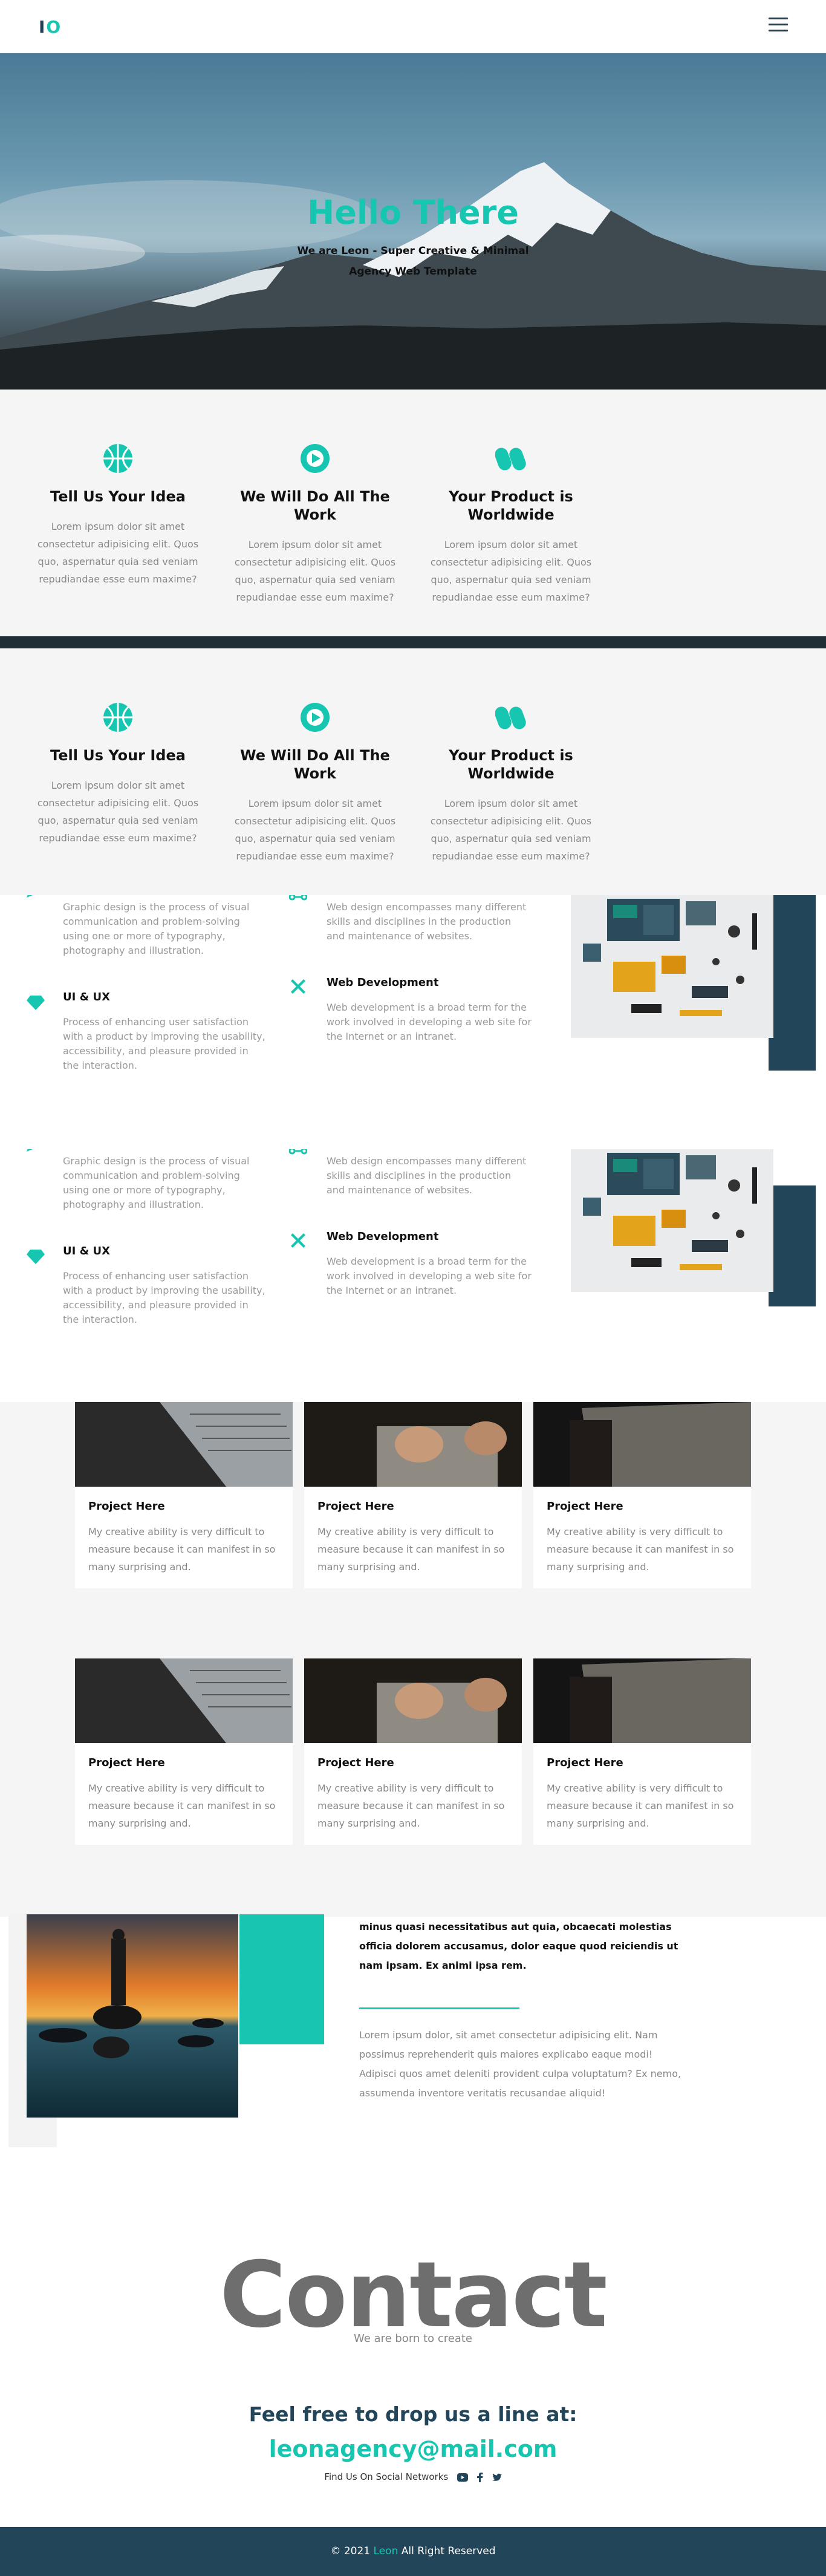  I want to click on hamburger-icon, so click(778, 25).